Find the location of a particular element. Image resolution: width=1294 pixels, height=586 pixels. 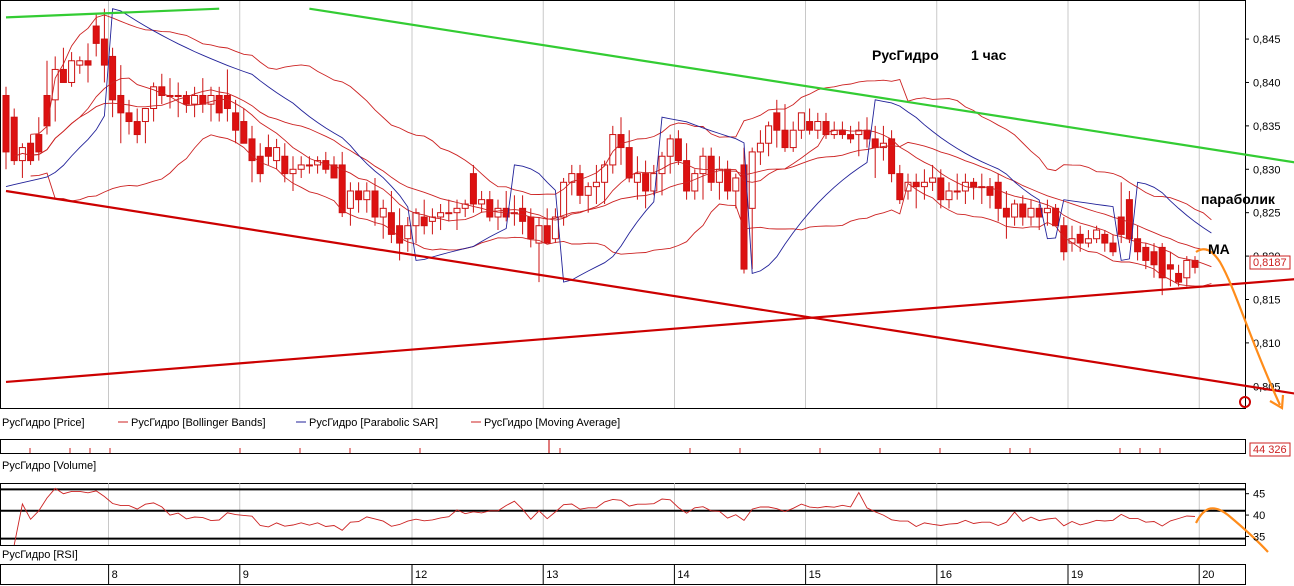

rsi-tick-label: 40 is located at coordinates (1259, 516).